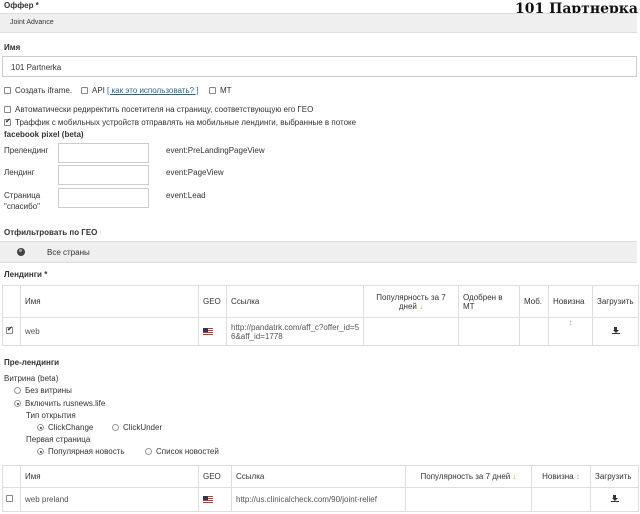 This screenshot has width=640, height=514. What do you see at coordinates (32, 22) in the screenshot?
I see `offer-select-value: Joint Advance` at bounding box center [32, 22].